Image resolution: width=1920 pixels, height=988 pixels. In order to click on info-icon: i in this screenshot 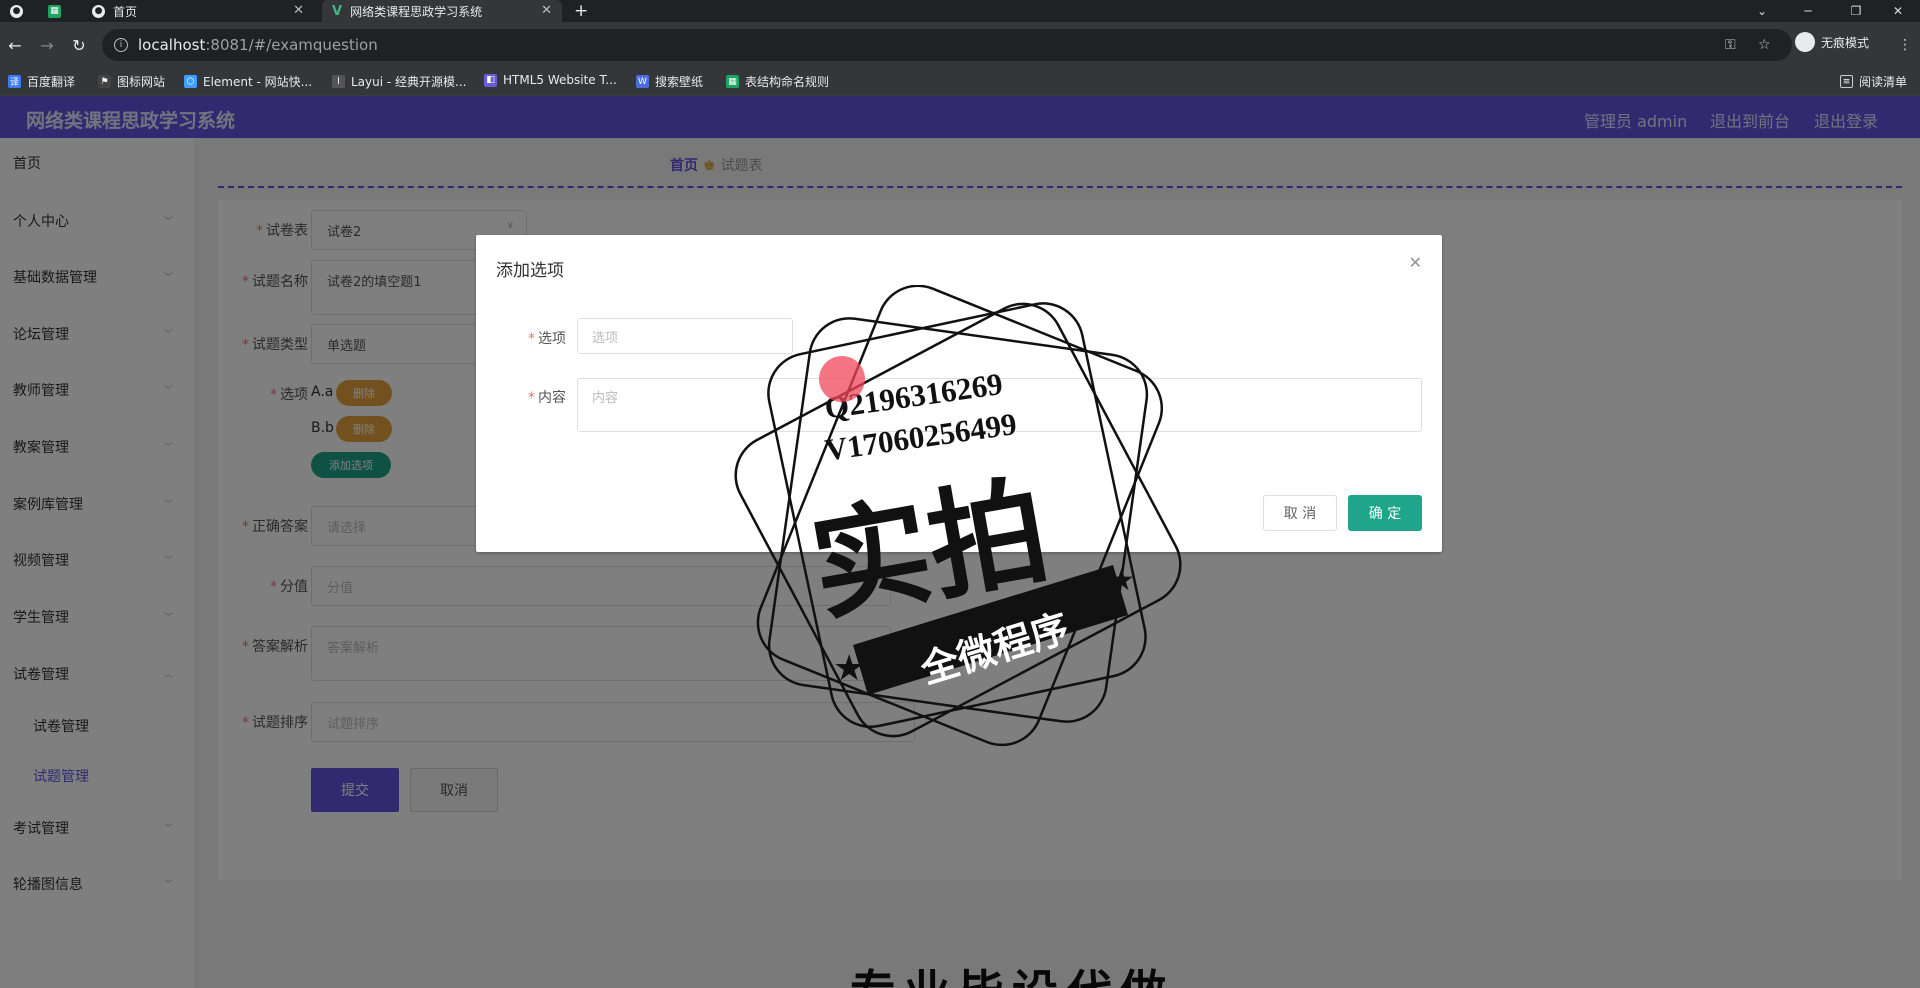, I will do `click(121, 45)`.